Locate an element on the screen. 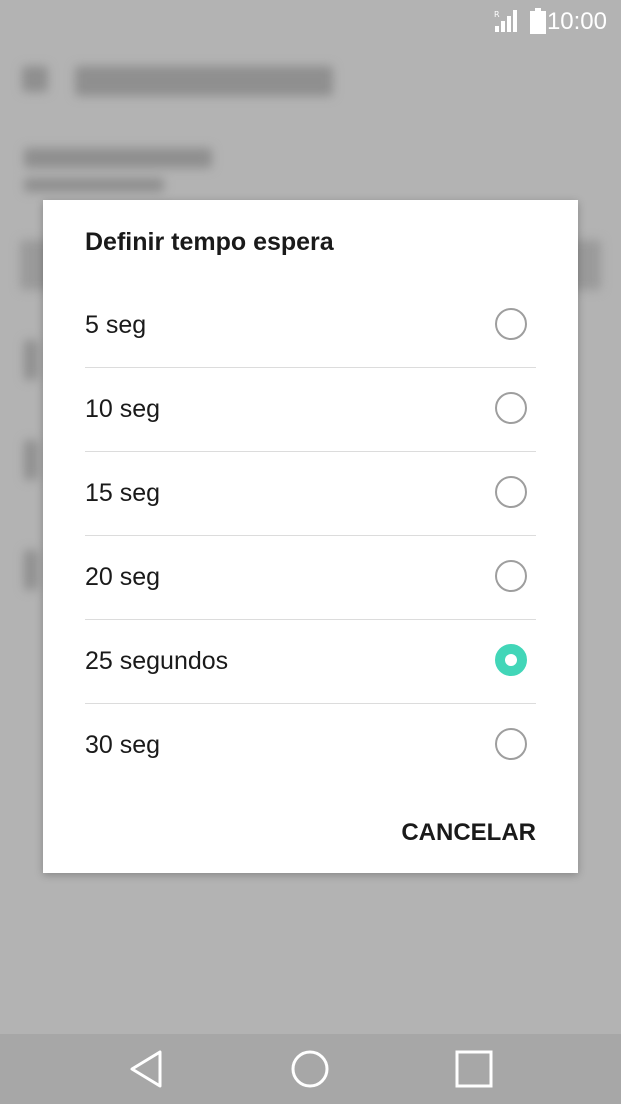  home-icon is located at coordinates (310, 1069).